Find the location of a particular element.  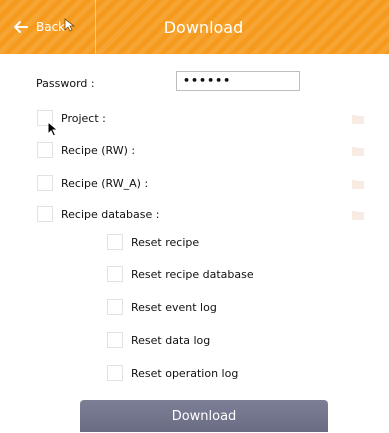

reset-recipe-row: Reset recipe is located at coordinates (153, 242).